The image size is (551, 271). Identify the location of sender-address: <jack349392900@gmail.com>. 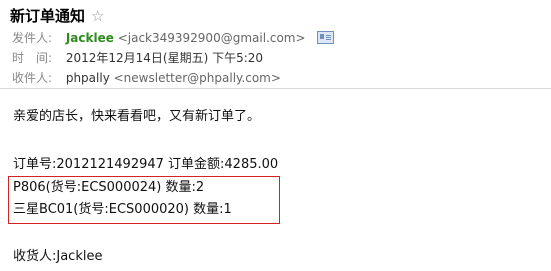
(211, 38).